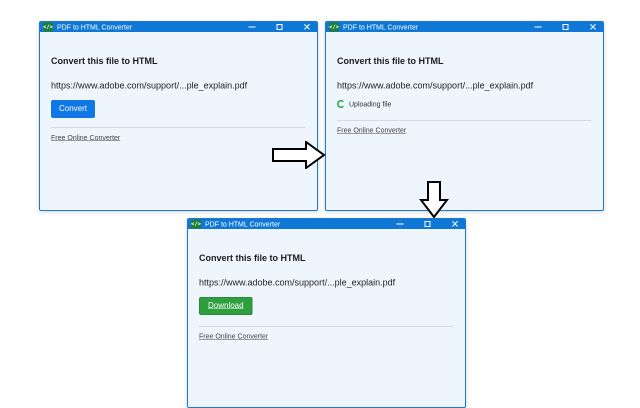 The image size is (640, 408). I want to click on upload-status: Uploading file, so click(470, 104).